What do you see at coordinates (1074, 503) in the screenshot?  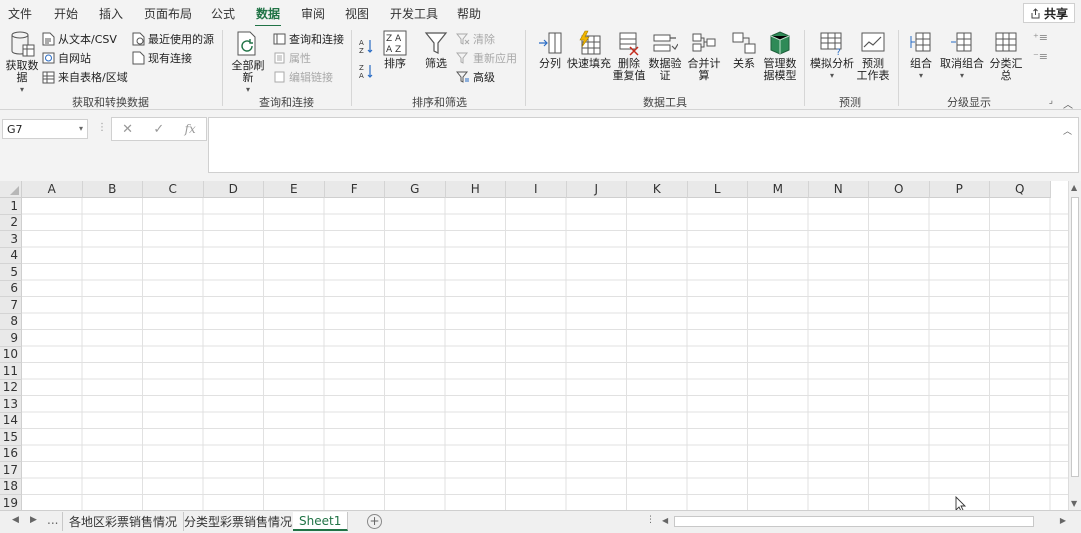 I see `scroll-down-icon: ▼` at bounding box center [1074, 503].